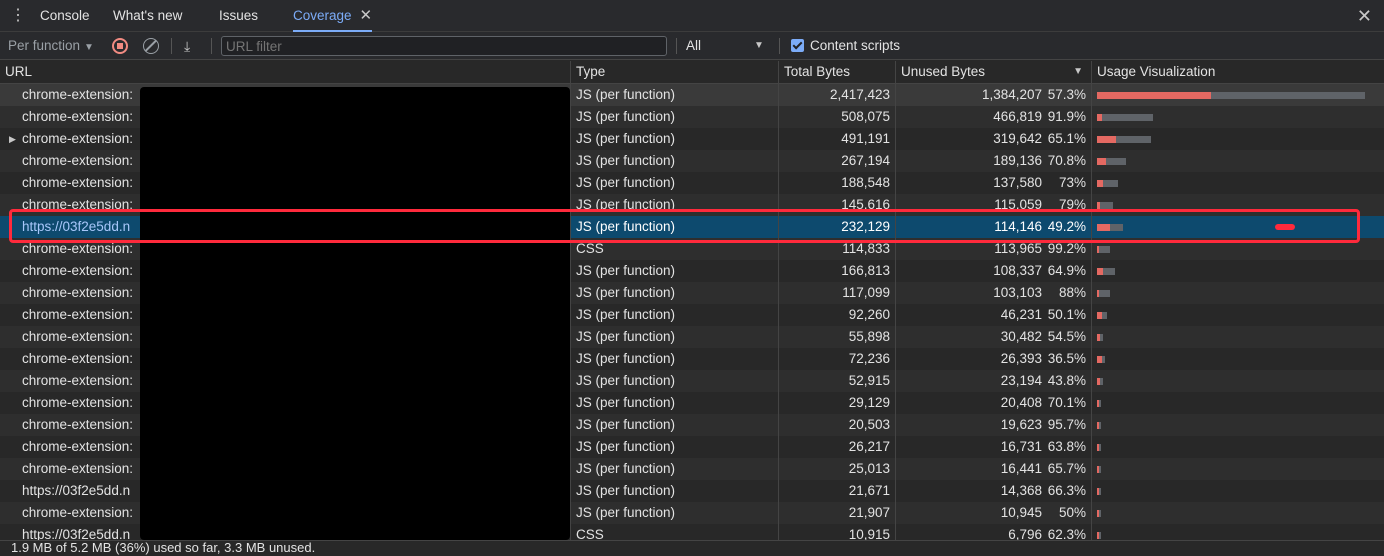  I want to click on coverage-mode-select: Per function ▼, so click(51, 46).